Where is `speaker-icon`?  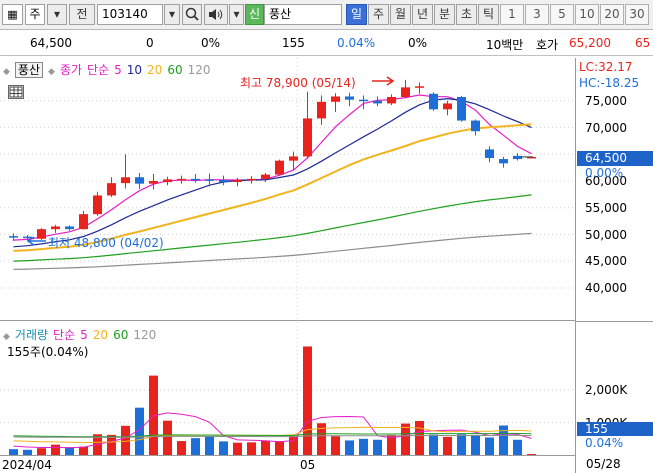
speaker-icon is located at coordinates (216, 14).